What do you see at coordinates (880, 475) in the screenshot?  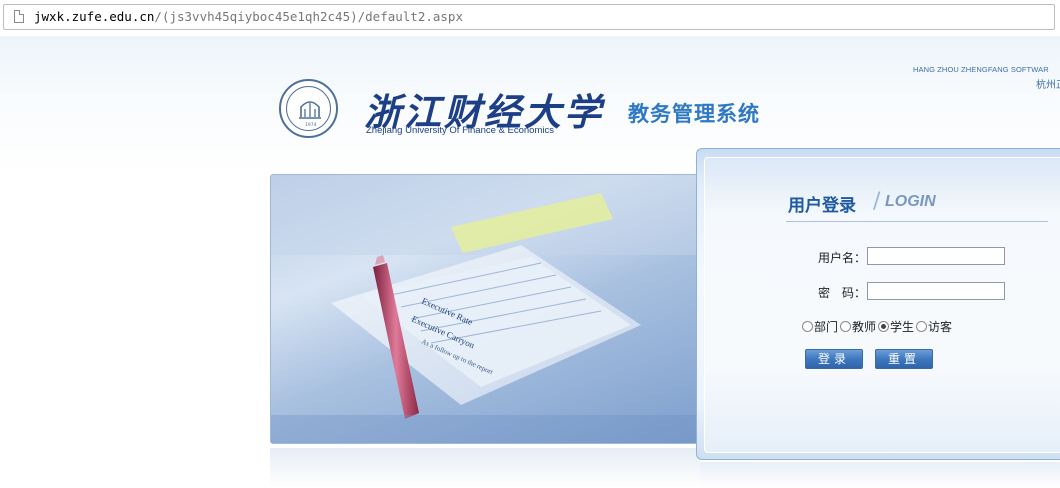 I see `login-panel-reflection` at bounding box center [880, 475].